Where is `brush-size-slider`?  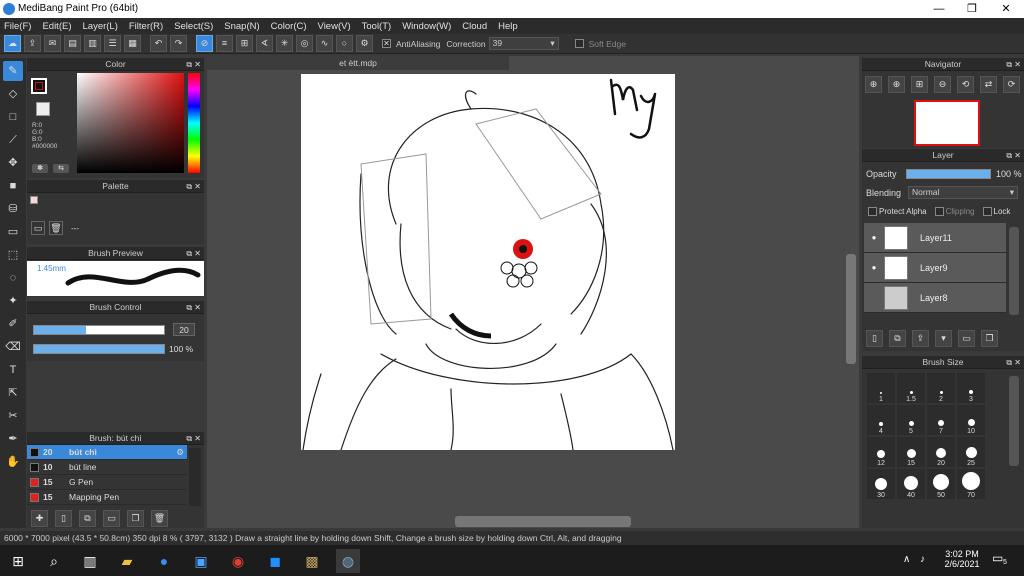 brush-size-slider is located at coordinates (99, 330).